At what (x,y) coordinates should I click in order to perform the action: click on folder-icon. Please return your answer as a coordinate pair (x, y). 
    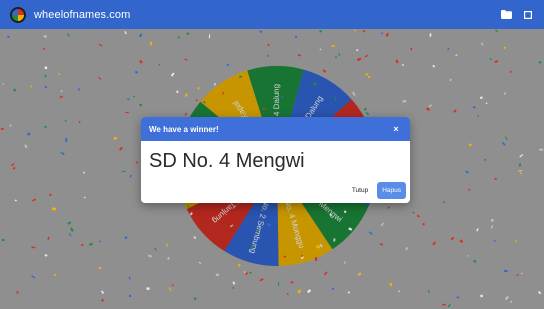
    Looking at the image, I should click on (506, 15).